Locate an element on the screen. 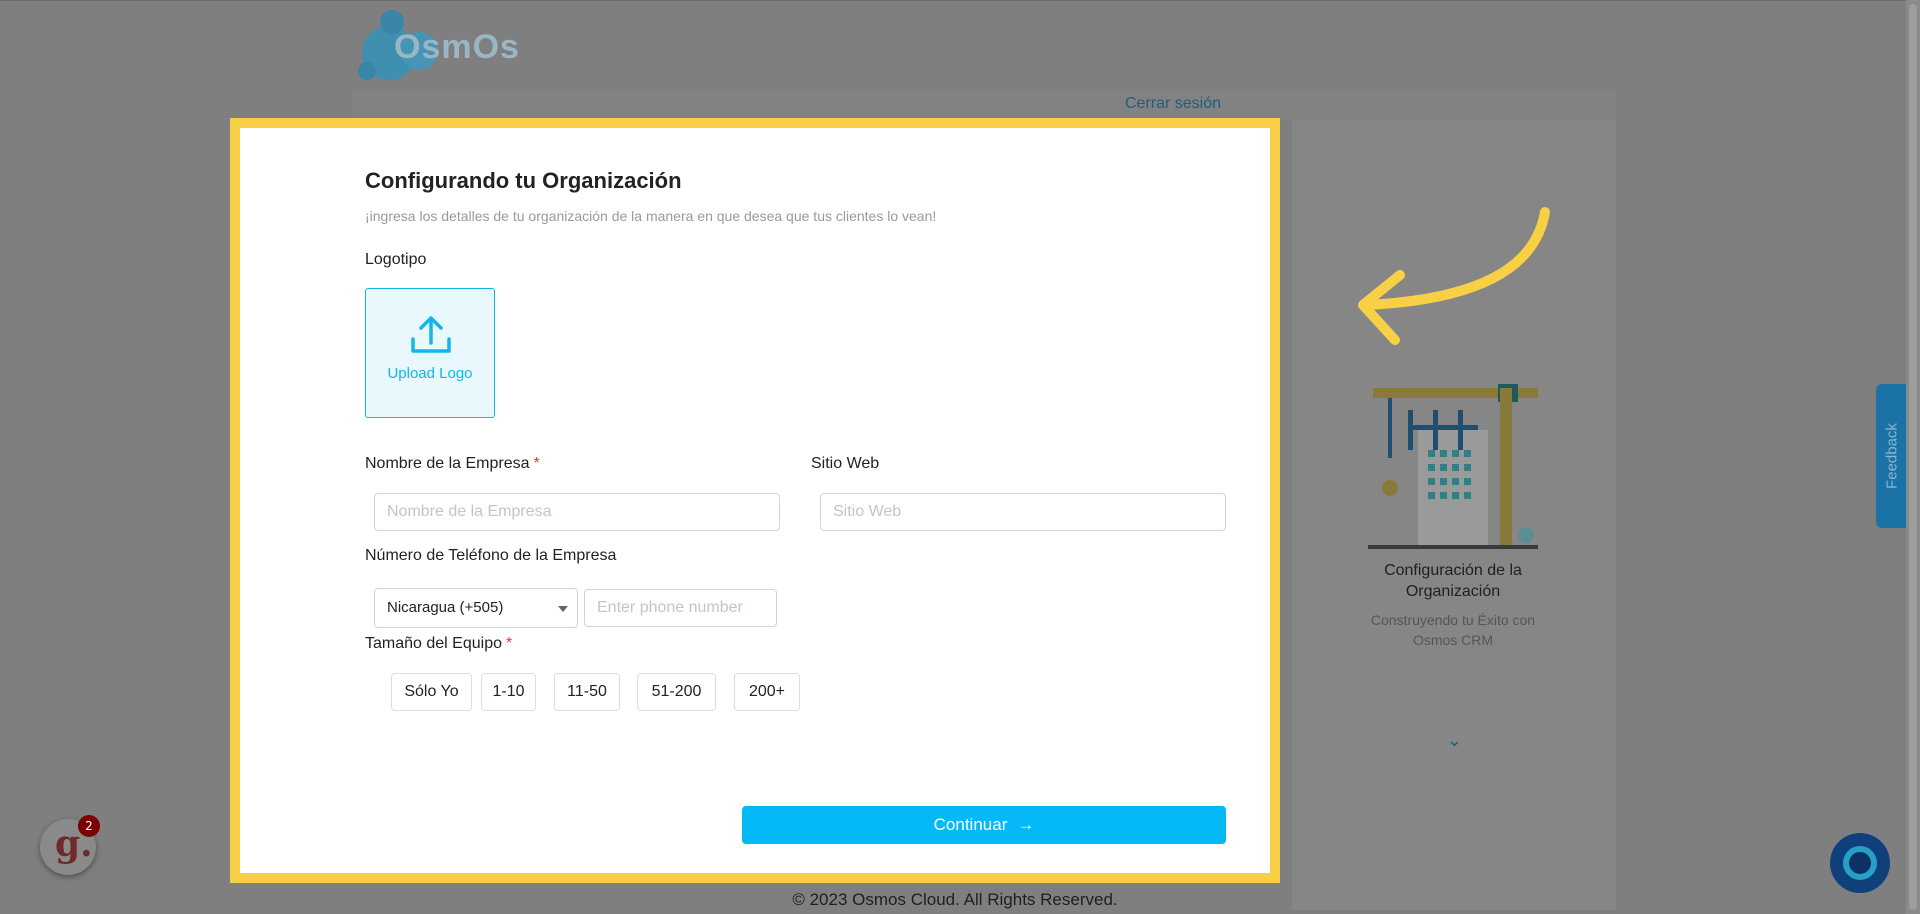 This screenshot has width=1920, height=914. country-code-select: Nicaragua (+505) is located at coordinates (476, 608).